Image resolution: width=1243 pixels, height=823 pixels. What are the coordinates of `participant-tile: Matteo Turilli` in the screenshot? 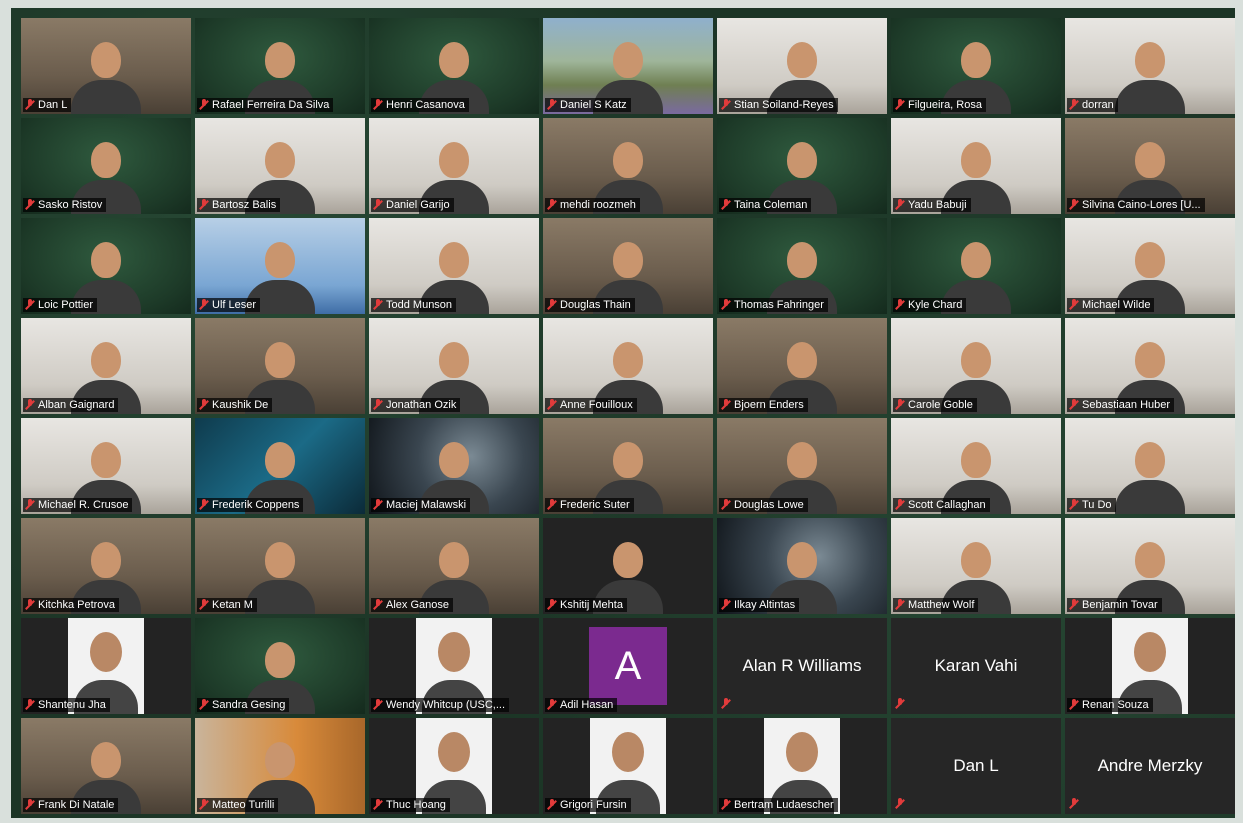 It's located at (280, 766).